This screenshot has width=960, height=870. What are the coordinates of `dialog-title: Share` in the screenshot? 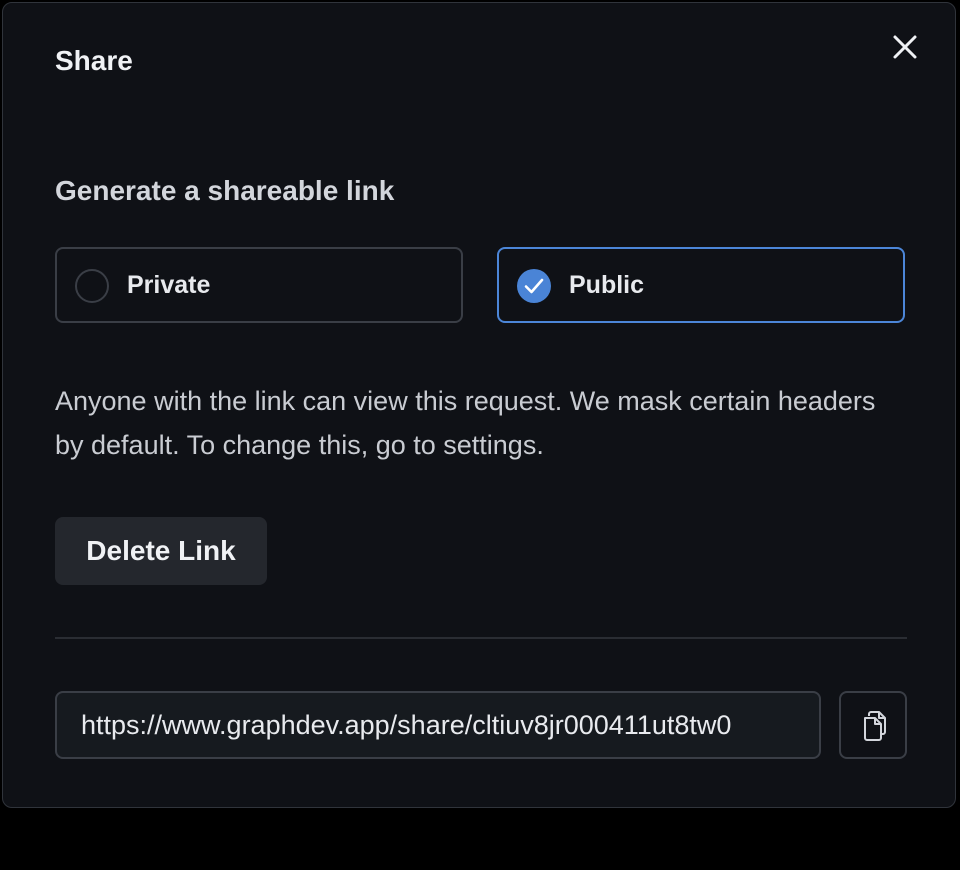 It's located at (94, 60).